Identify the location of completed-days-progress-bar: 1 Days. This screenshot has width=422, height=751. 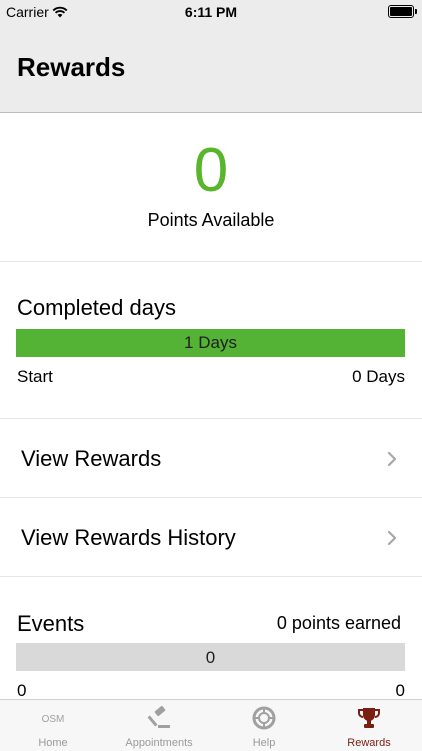
(210, 343).